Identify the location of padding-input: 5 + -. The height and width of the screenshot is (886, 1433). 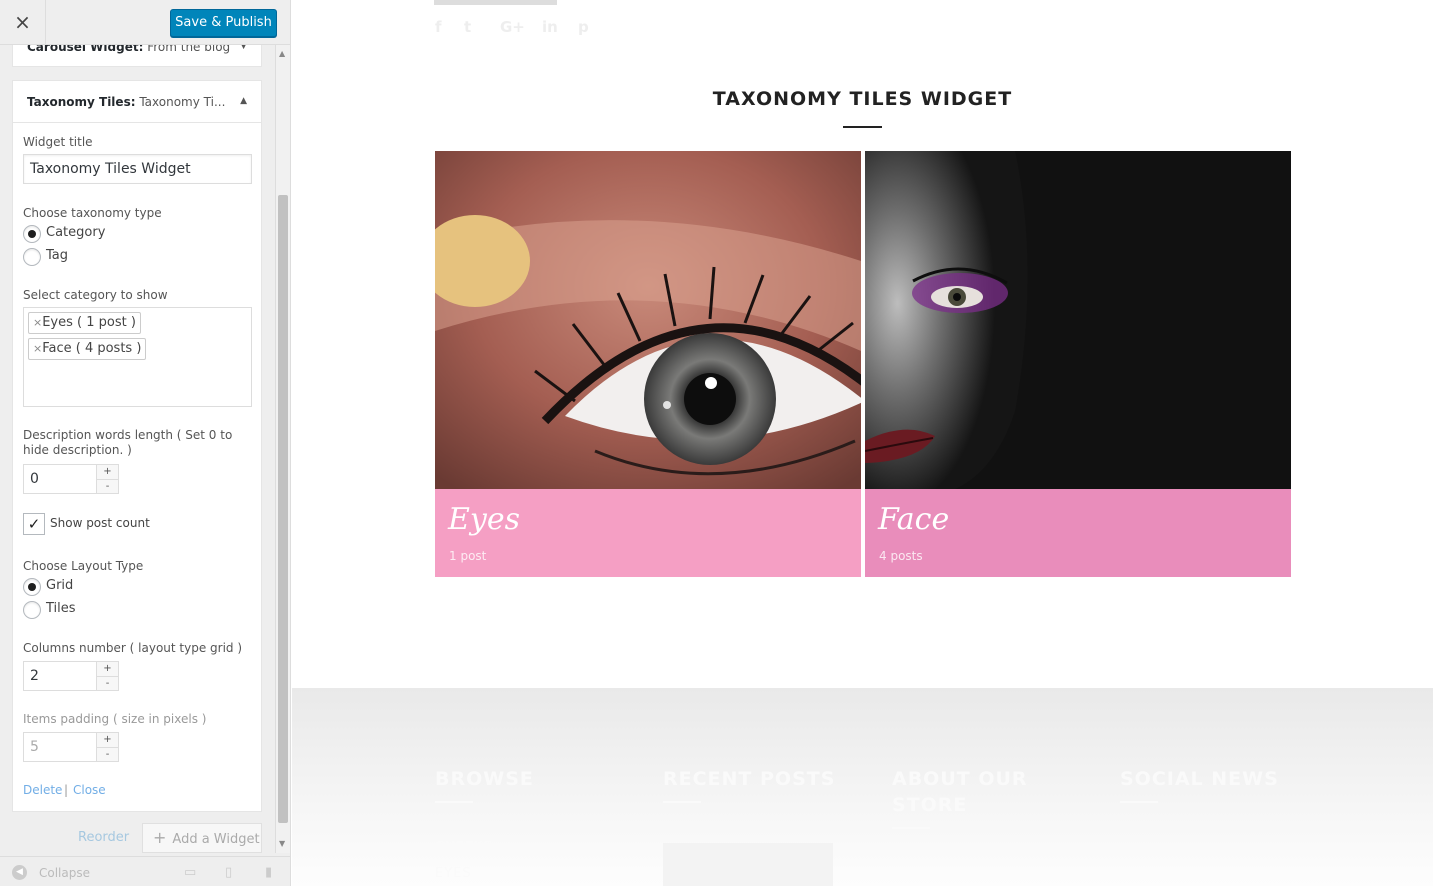
(71, 747).